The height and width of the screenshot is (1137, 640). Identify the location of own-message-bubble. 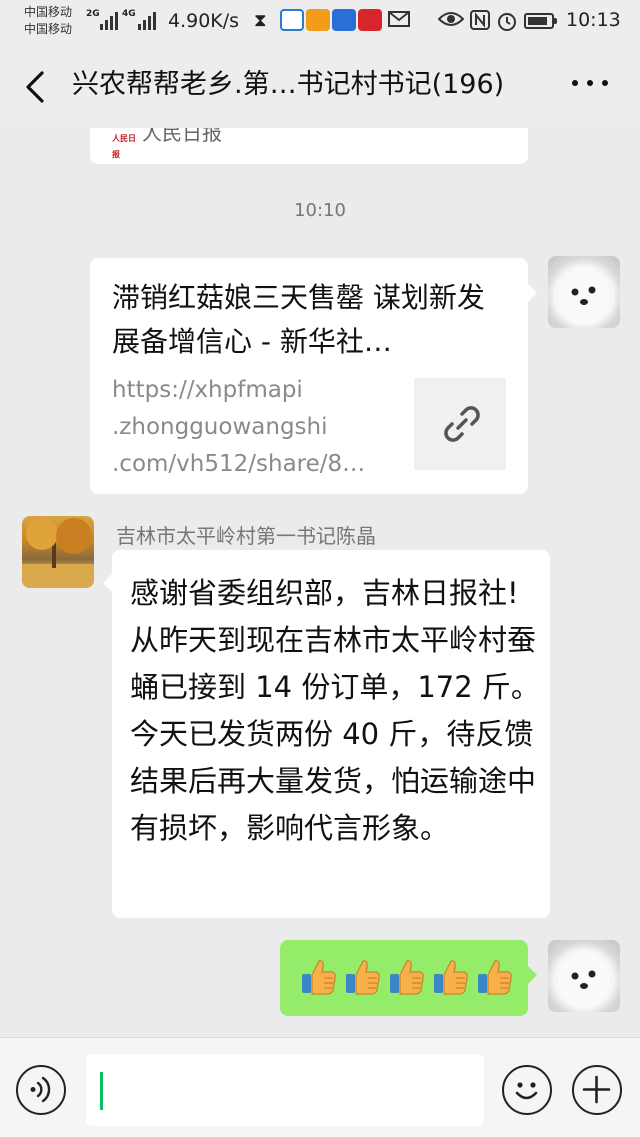
(408, 978).